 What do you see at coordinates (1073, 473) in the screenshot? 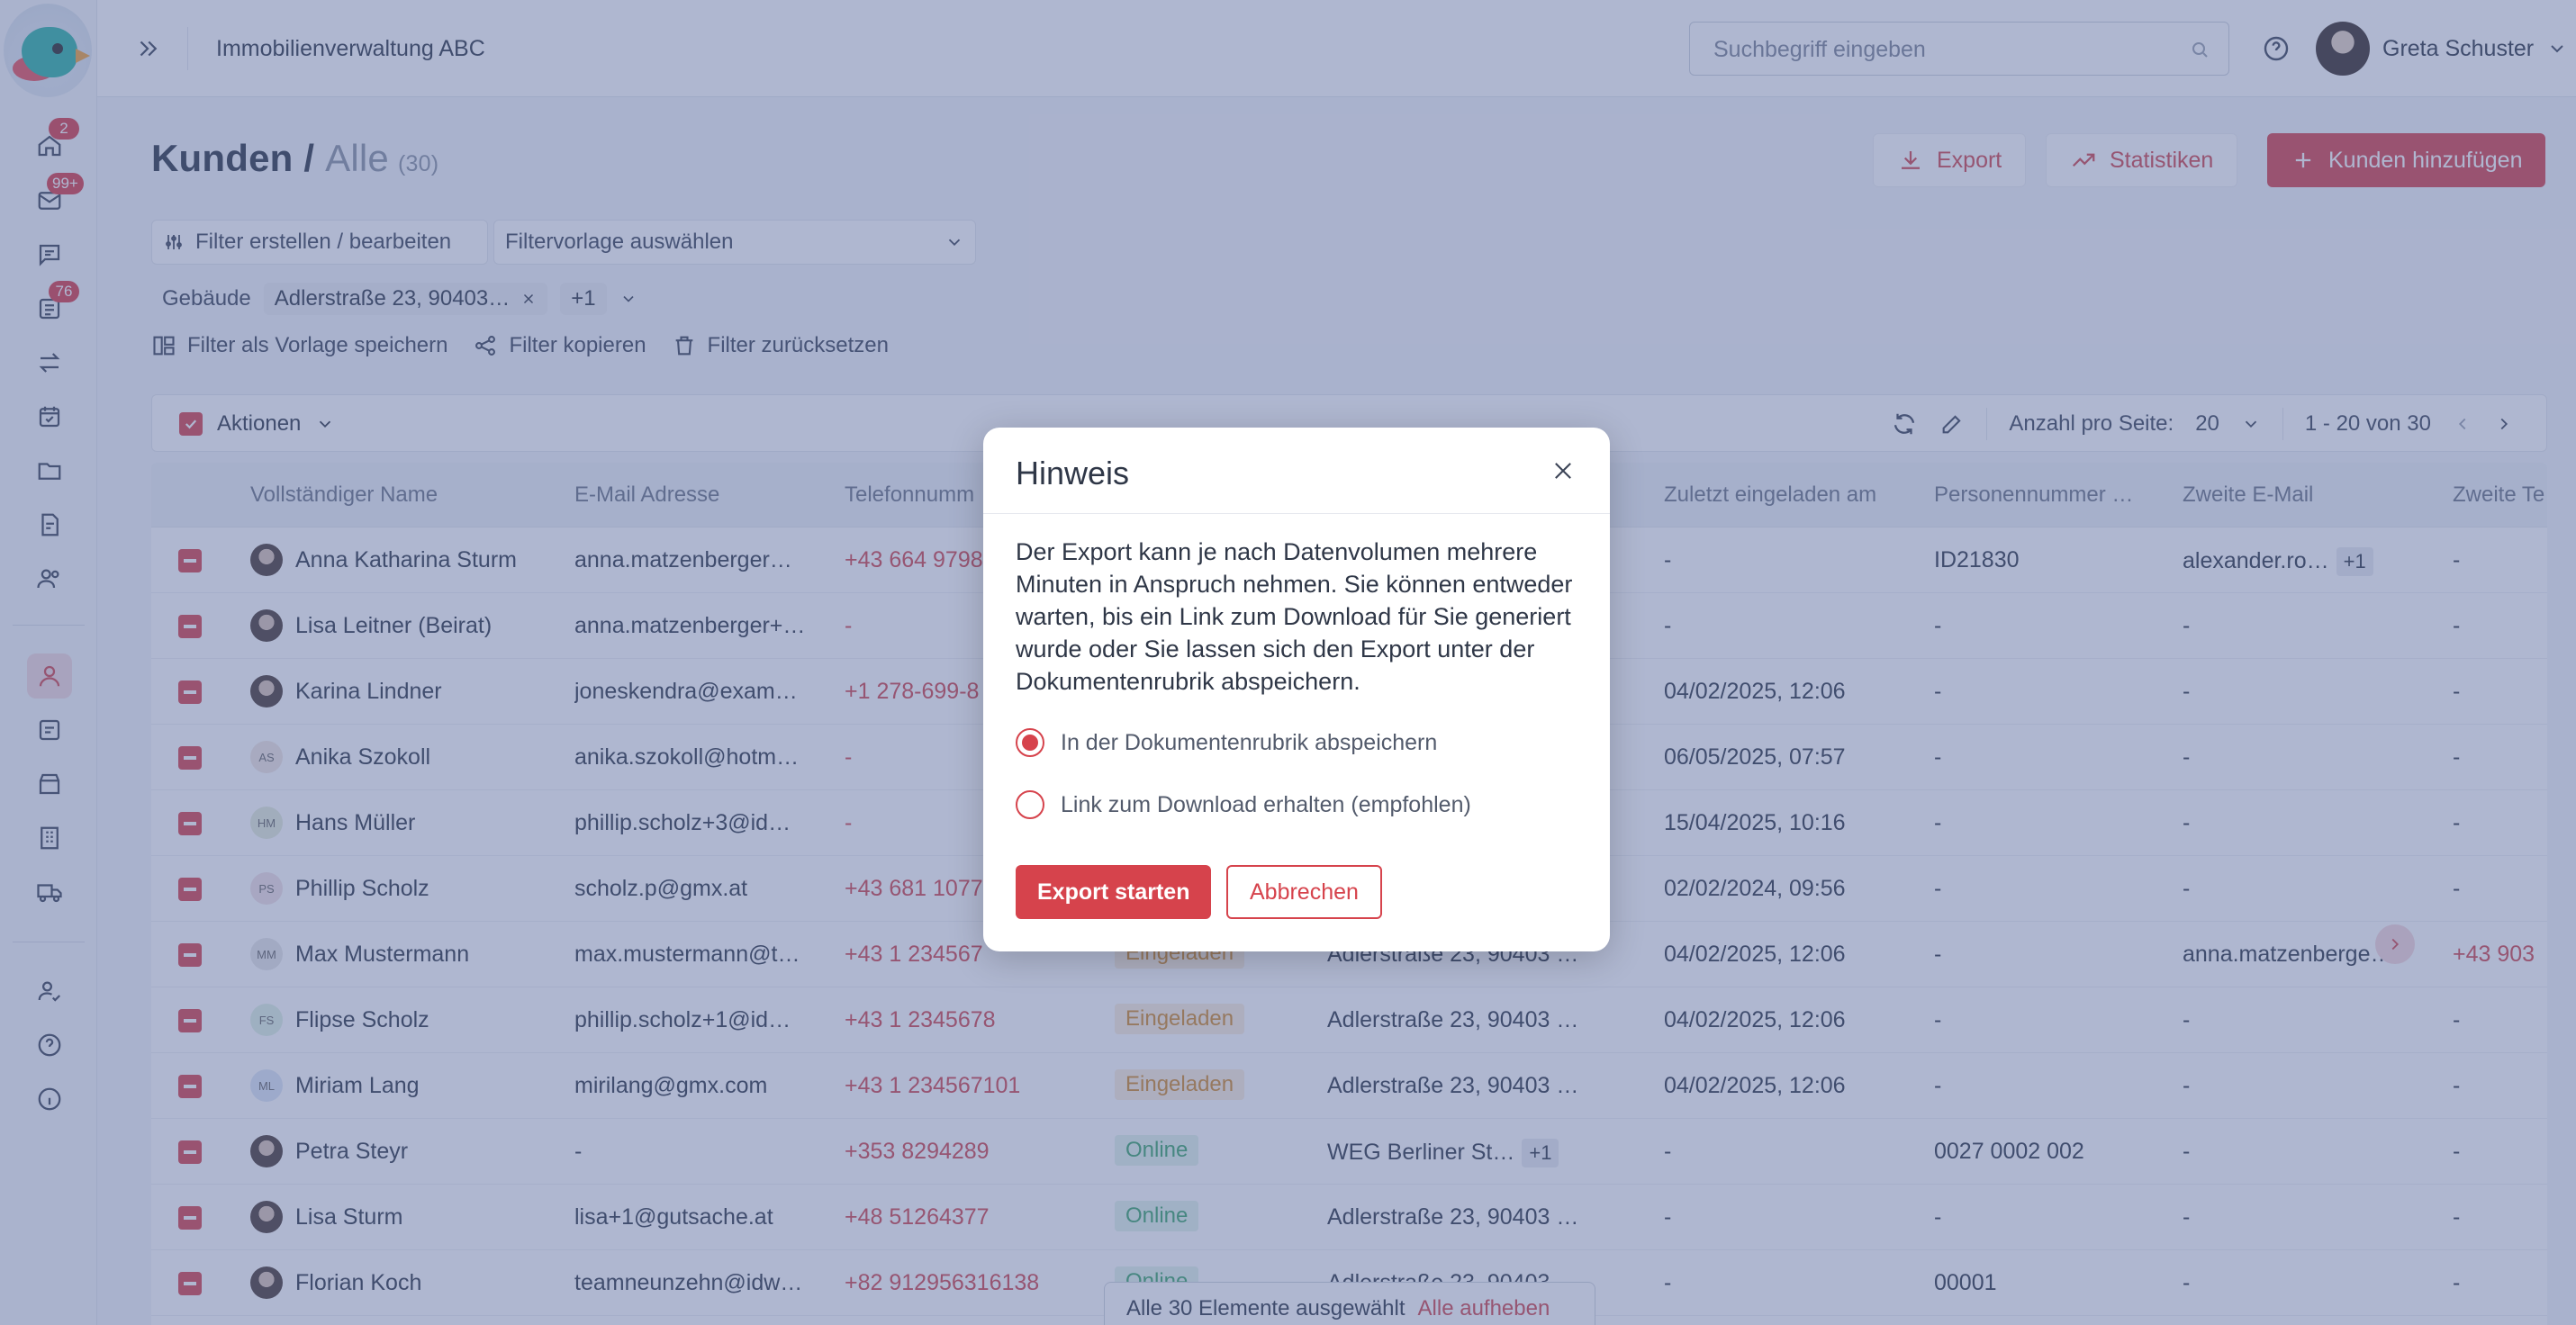
I see `dialog-title: Hinweis` at bounding box center [1073, 473].